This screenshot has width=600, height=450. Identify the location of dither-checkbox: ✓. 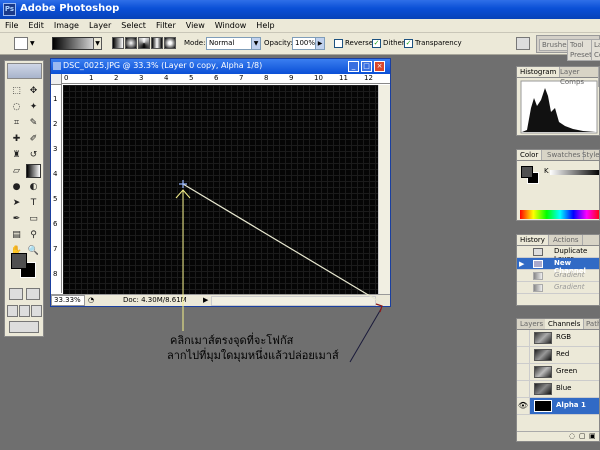
(376, 43).